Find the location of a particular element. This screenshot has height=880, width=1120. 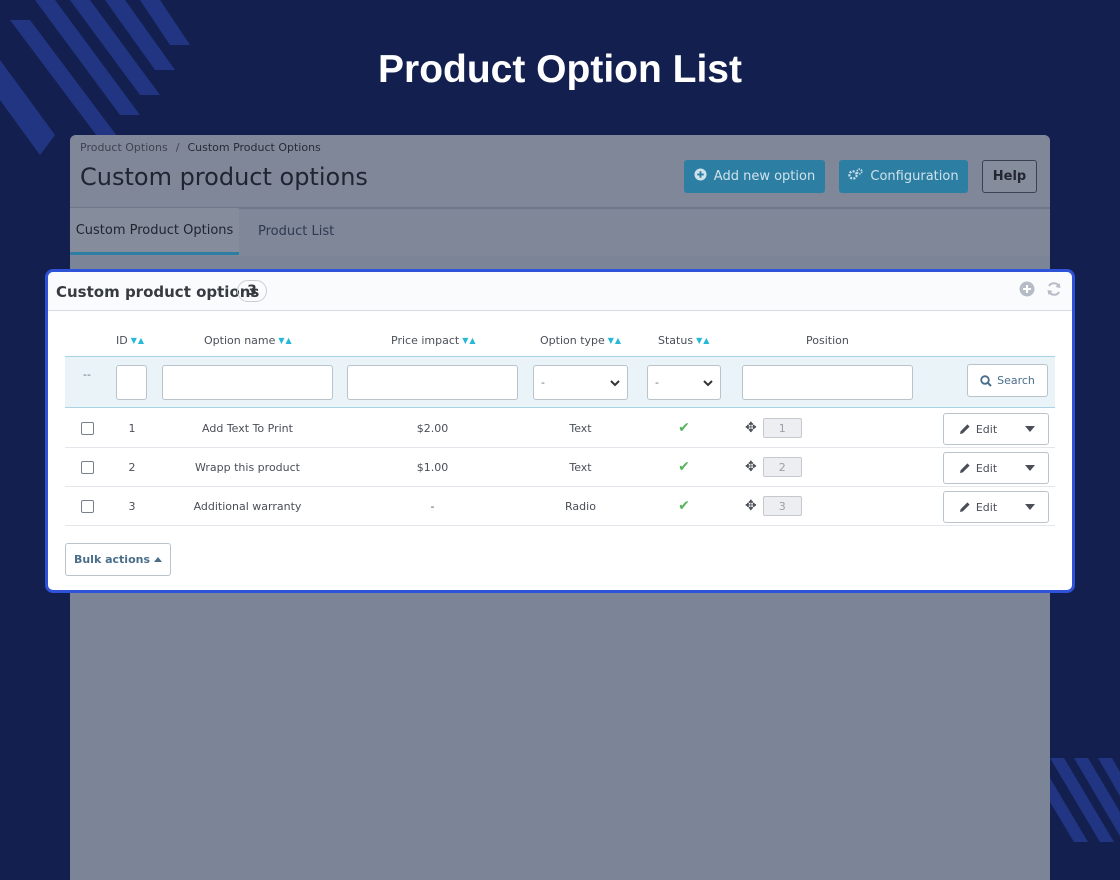

filter-placeholder-dash: -- is located at coordinates (87, 374).